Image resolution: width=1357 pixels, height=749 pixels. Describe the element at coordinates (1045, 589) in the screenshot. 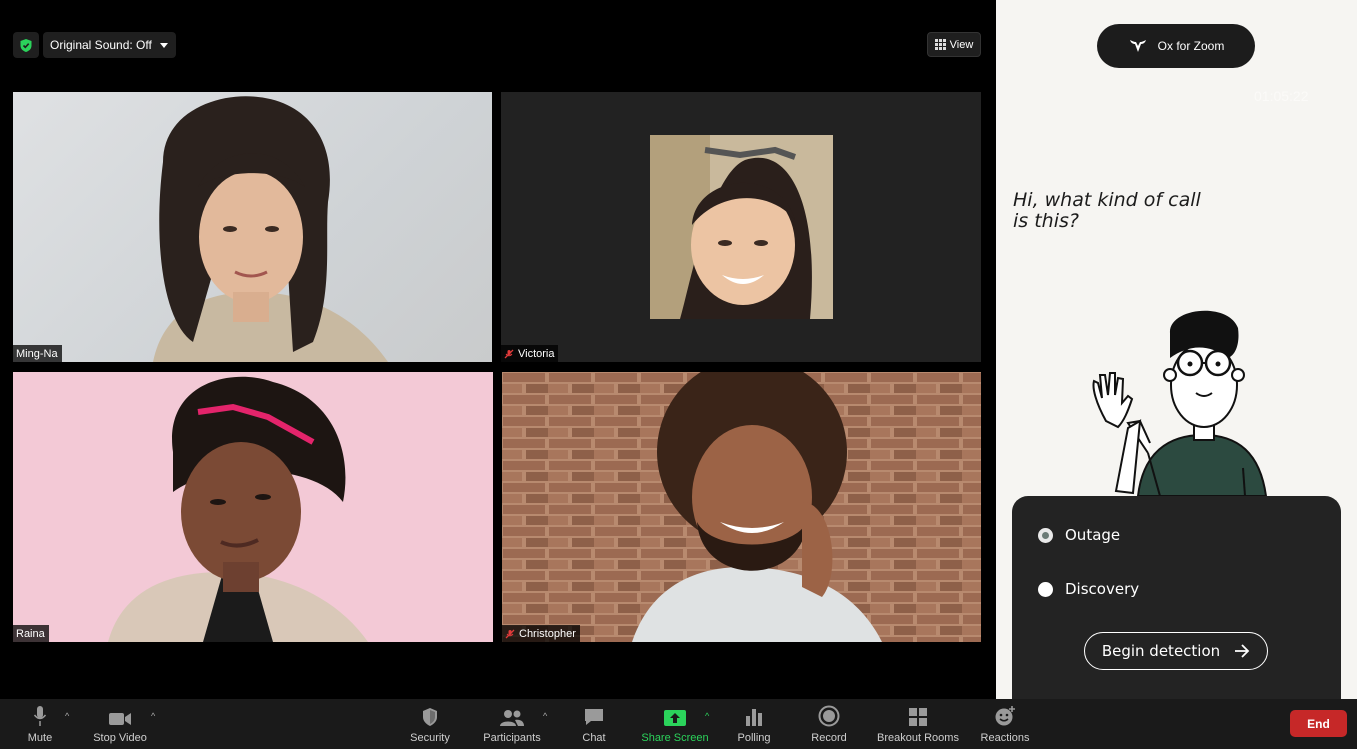

I see `radio-unselected-icon` at that location.